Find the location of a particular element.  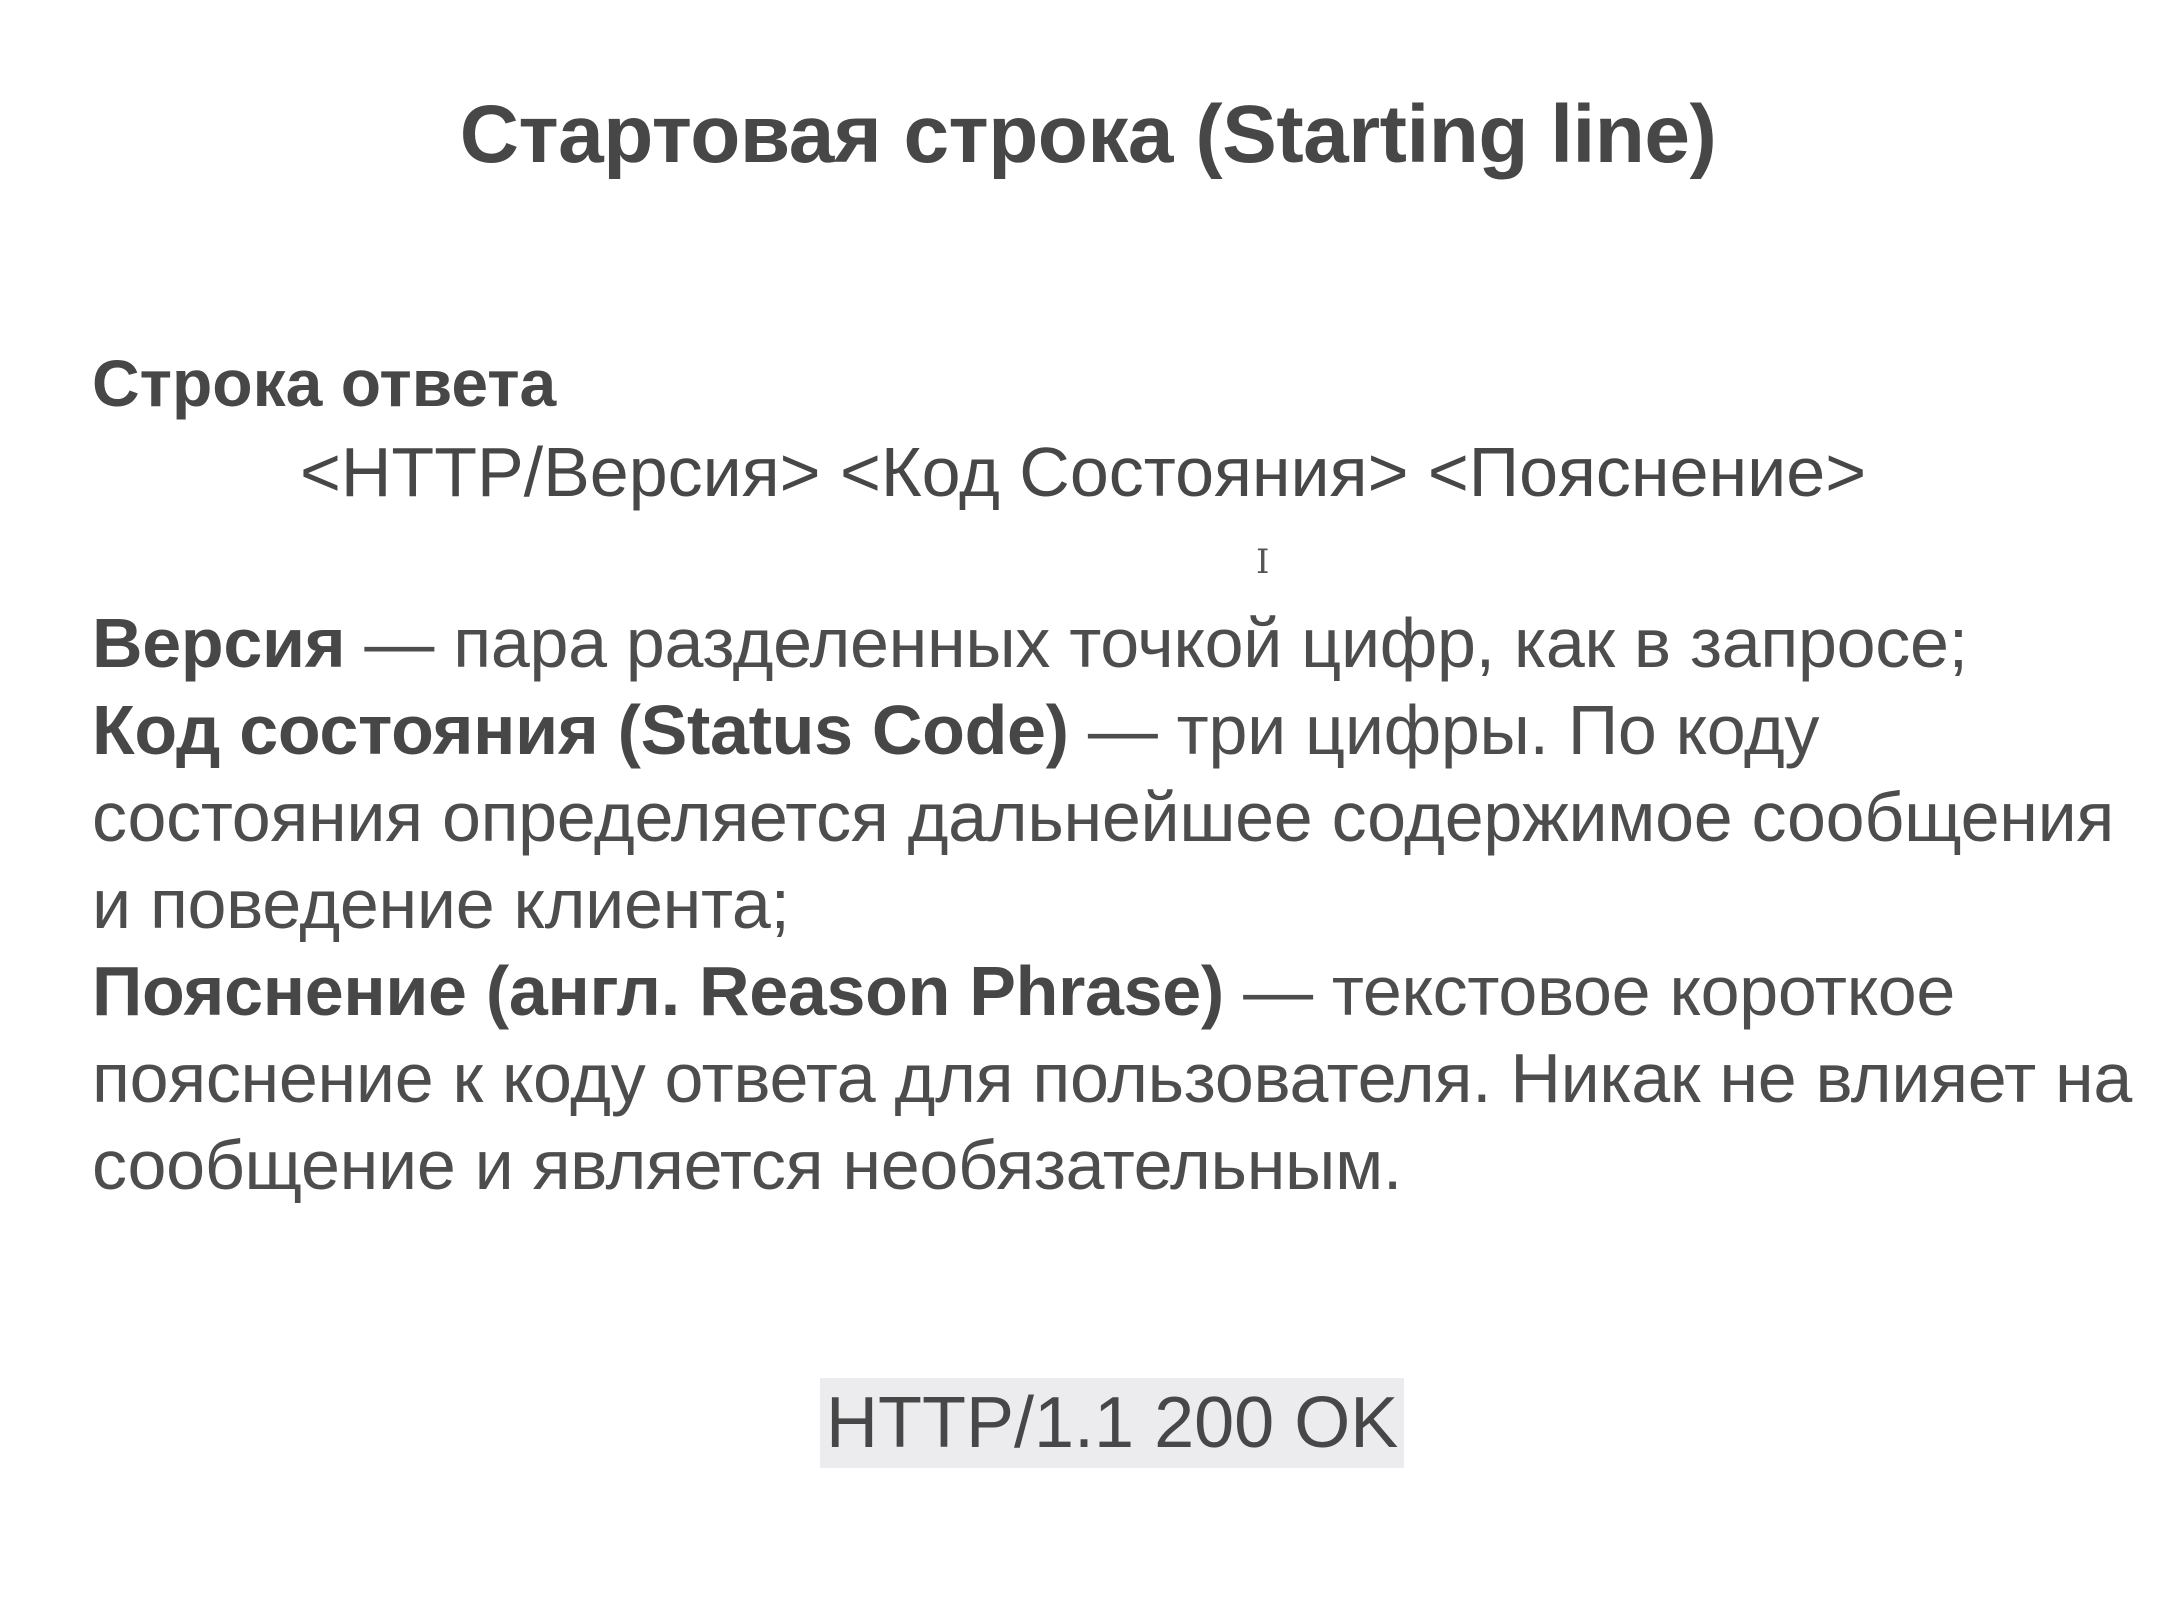

text-cursor-icon: I is located at coordinates (1263, 562).